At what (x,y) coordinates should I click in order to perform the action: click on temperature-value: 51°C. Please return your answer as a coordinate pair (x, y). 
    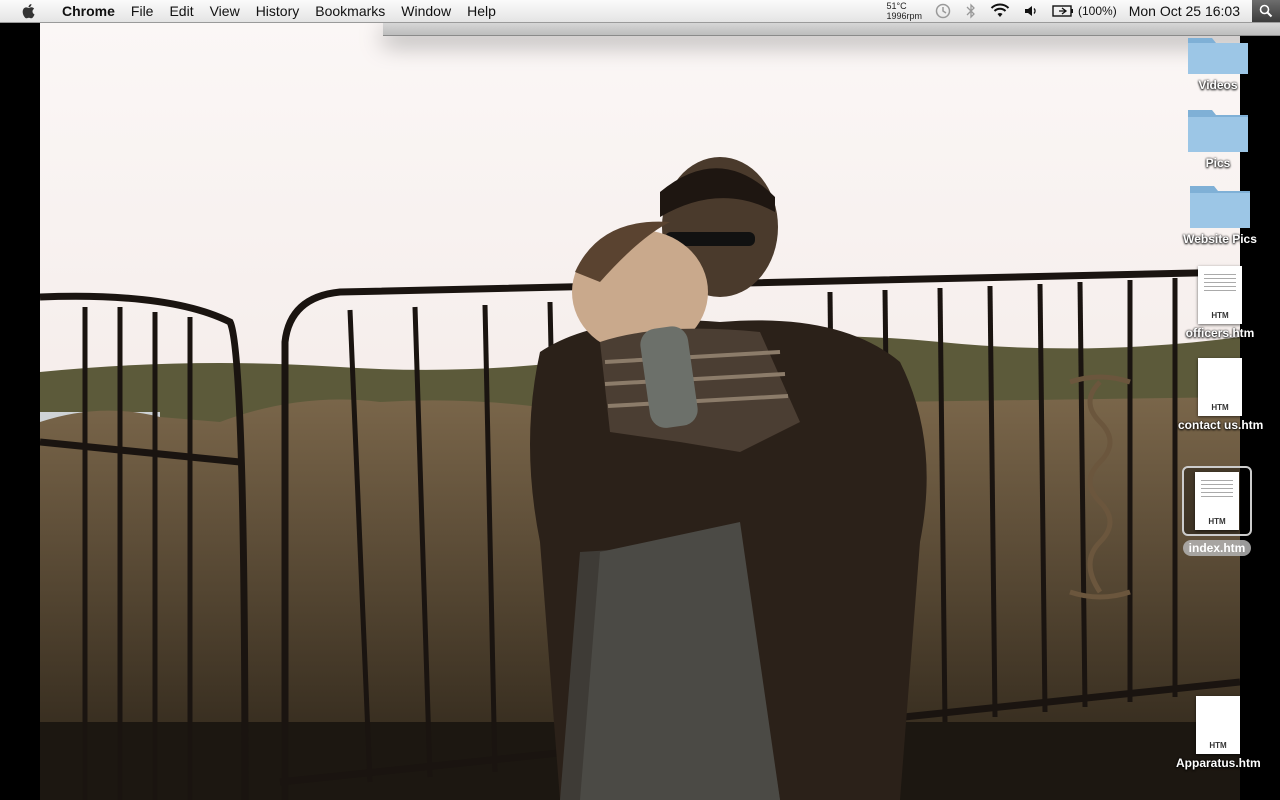
    Looking at the image, I should click on (896, 6).